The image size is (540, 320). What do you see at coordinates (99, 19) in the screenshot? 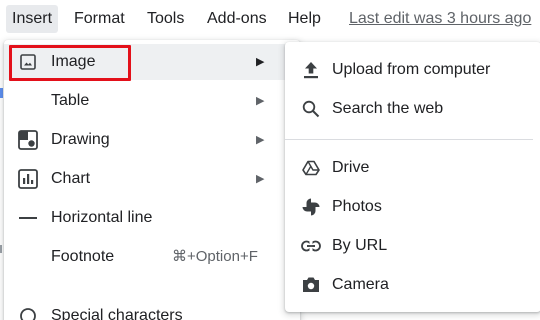
I see `menu-format: Format` at bounding box center [99, 19].